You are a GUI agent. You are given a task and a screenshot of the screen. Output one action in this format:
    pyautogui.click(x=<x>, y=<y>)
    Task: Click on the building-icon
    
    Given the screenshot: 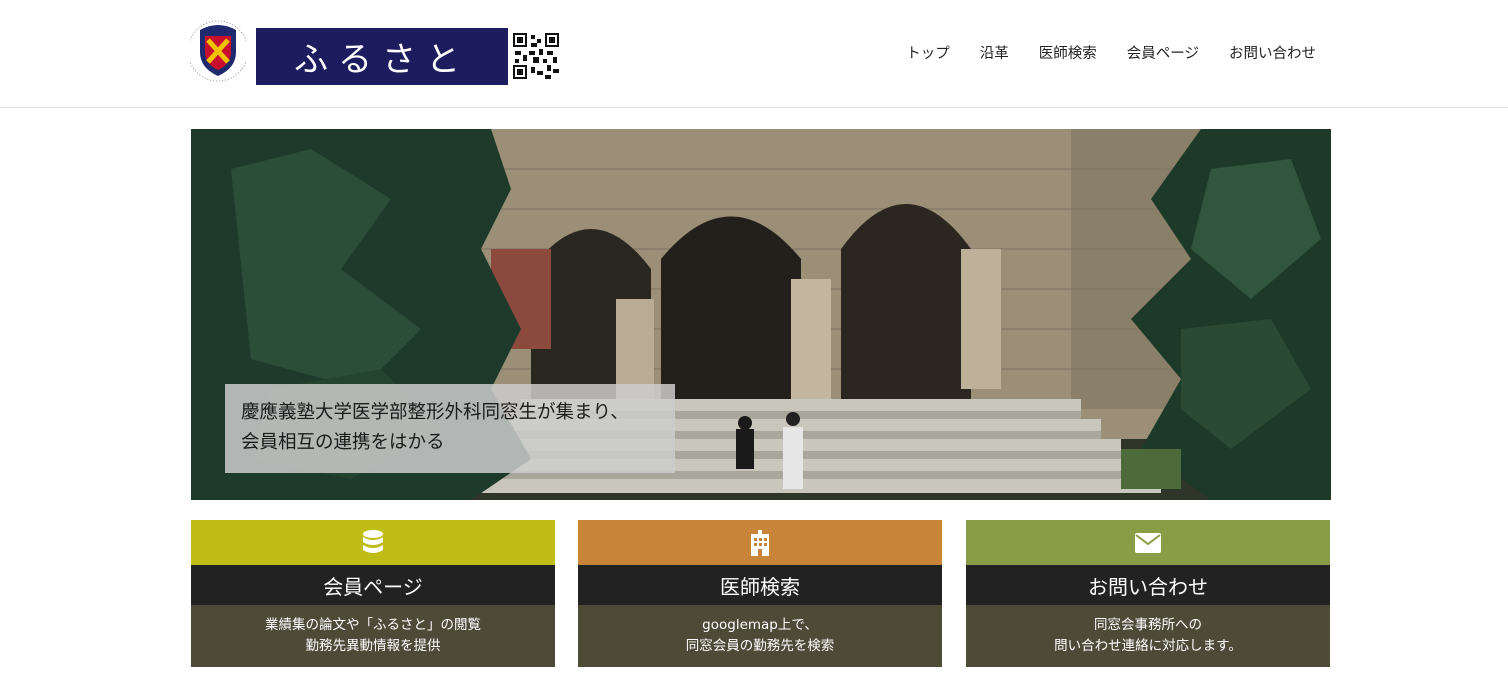 What is the action you would take?
    pyautogui.click(x=760, y=542)
    